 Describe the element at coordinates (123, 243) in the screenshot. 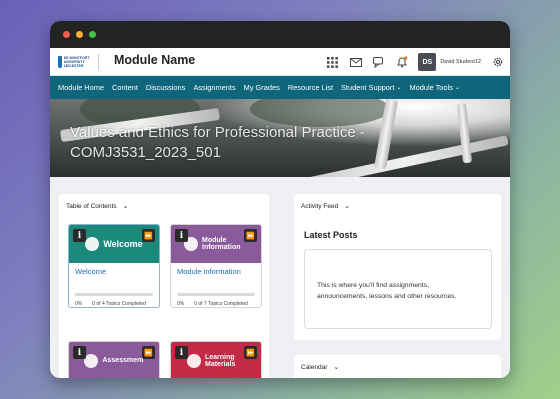

I see `tile-header-label: Welcome` at that location.